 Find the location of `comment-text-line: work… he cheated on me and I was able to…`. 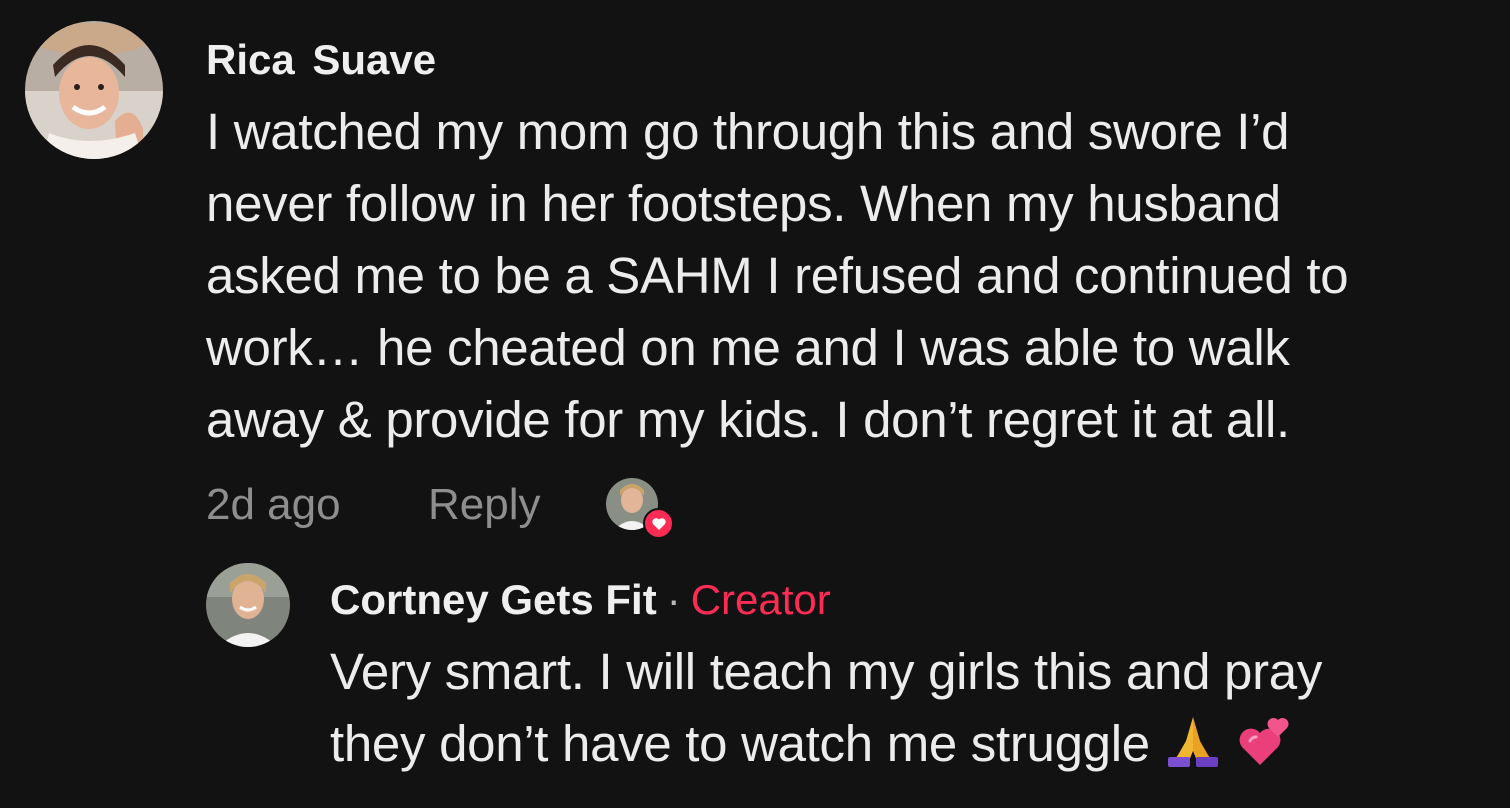

comment-text-line: work… he cheated on me and I was able to… is located at coordinates (748, 347).